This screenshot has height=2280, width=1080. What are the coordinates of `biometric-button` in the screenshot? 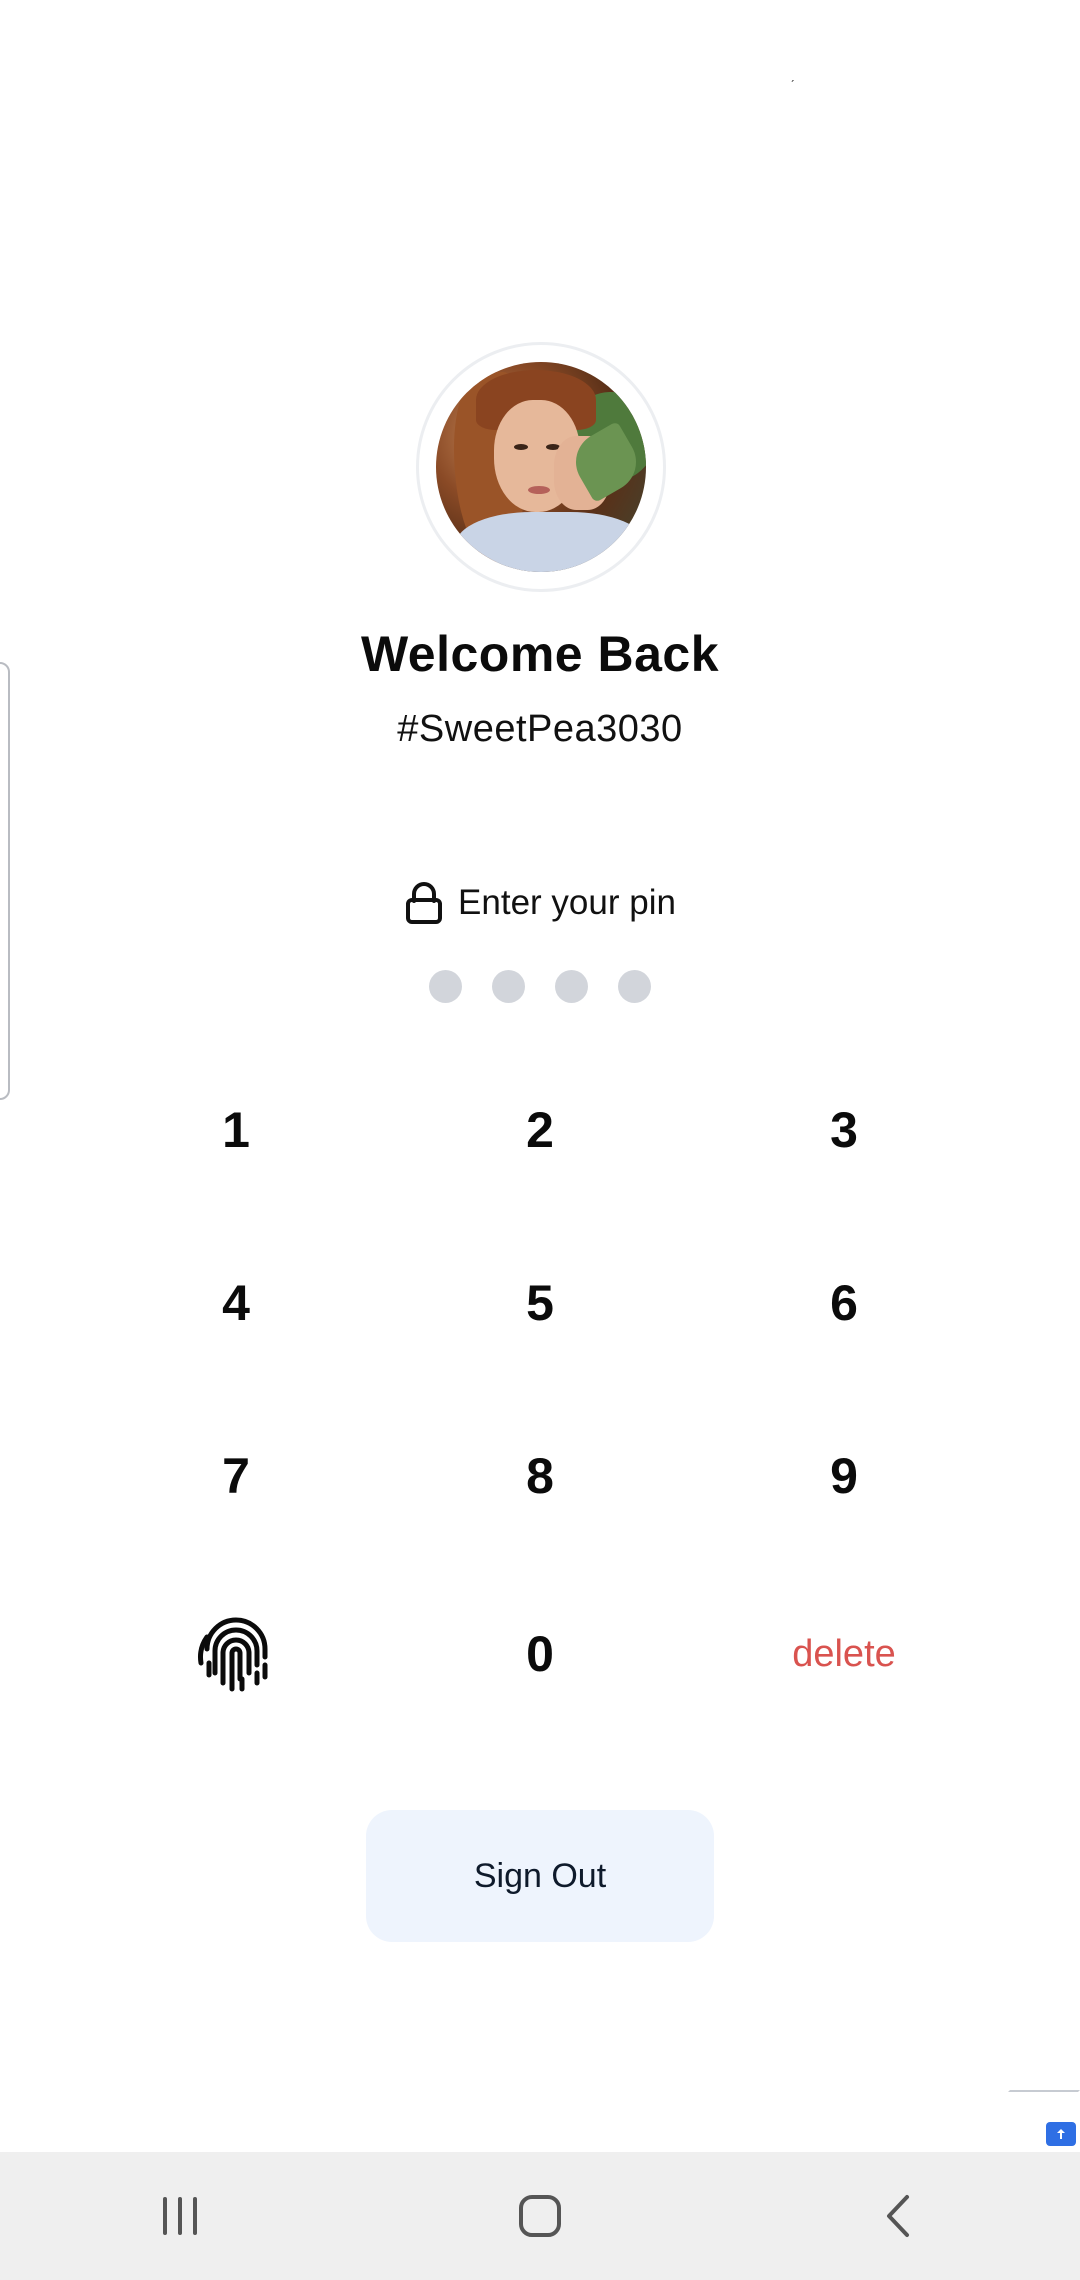 It's located at (236, 1654).